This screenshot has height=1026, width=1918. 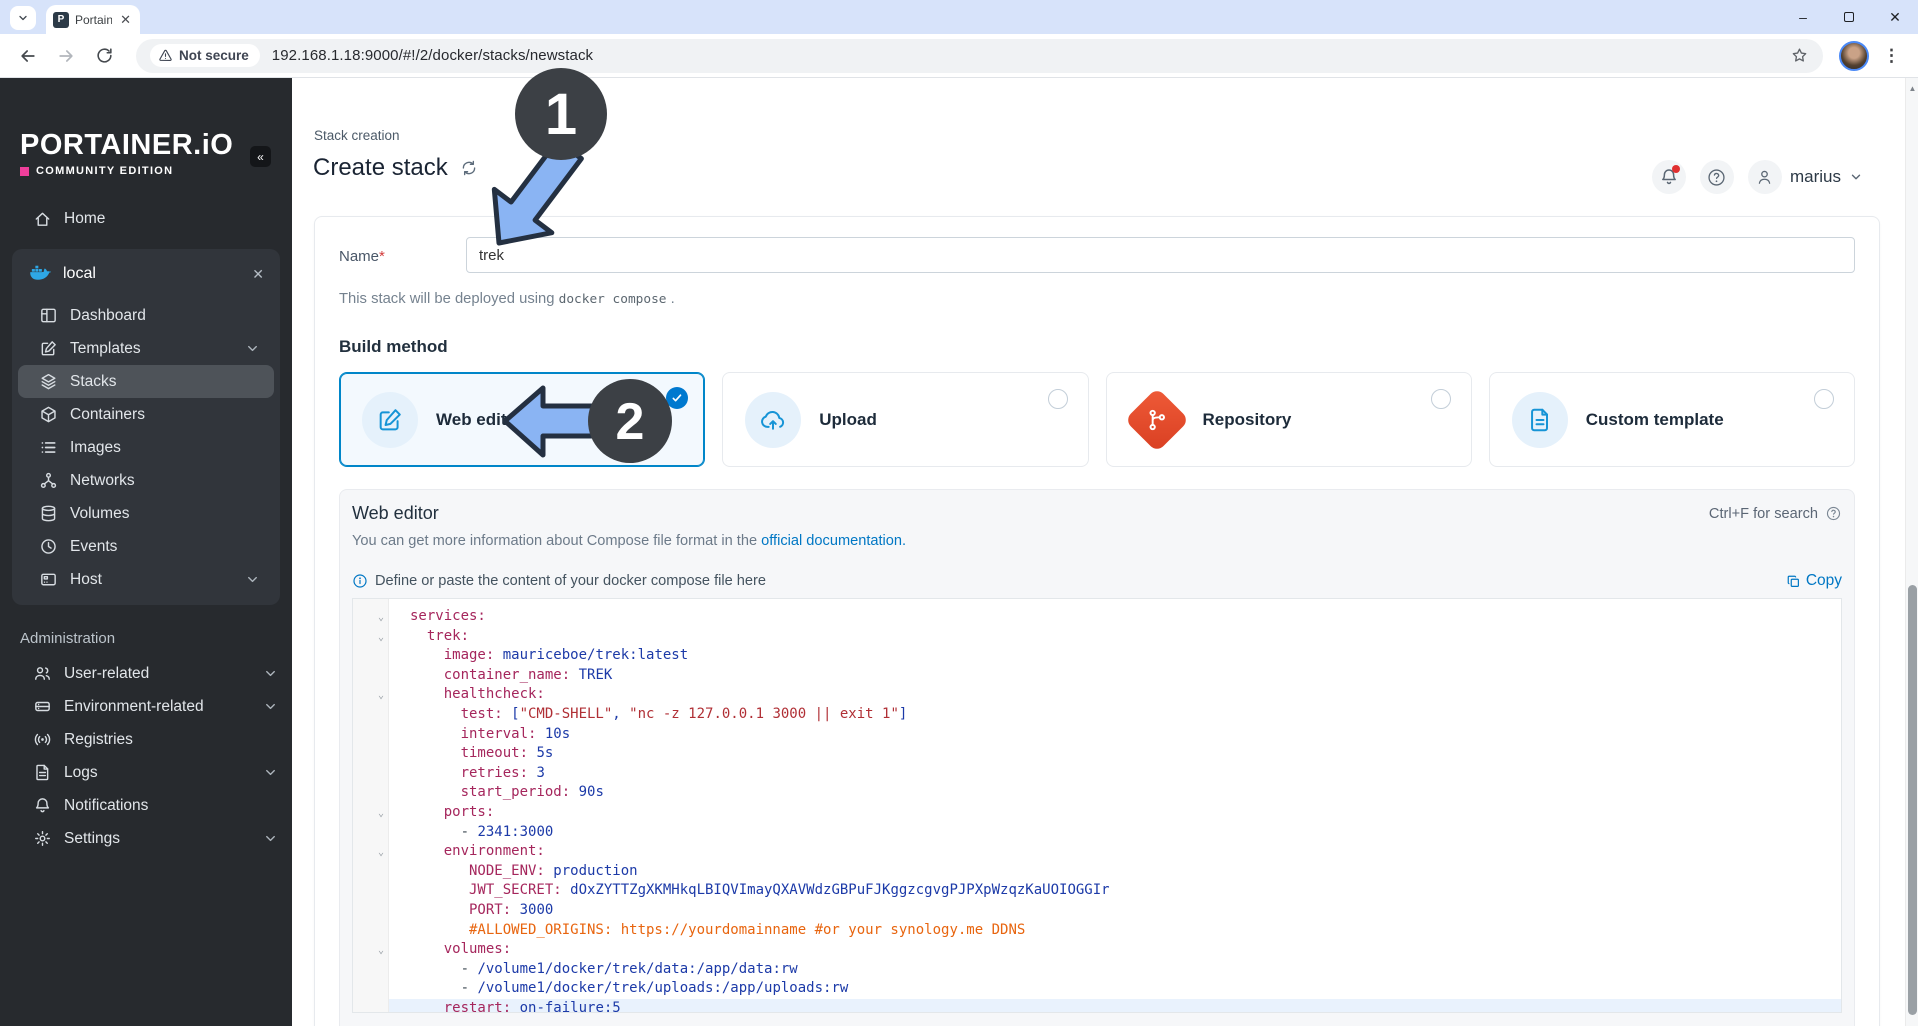 I want to click on sidebar-item-host: Host, so click(x=146, y=579).